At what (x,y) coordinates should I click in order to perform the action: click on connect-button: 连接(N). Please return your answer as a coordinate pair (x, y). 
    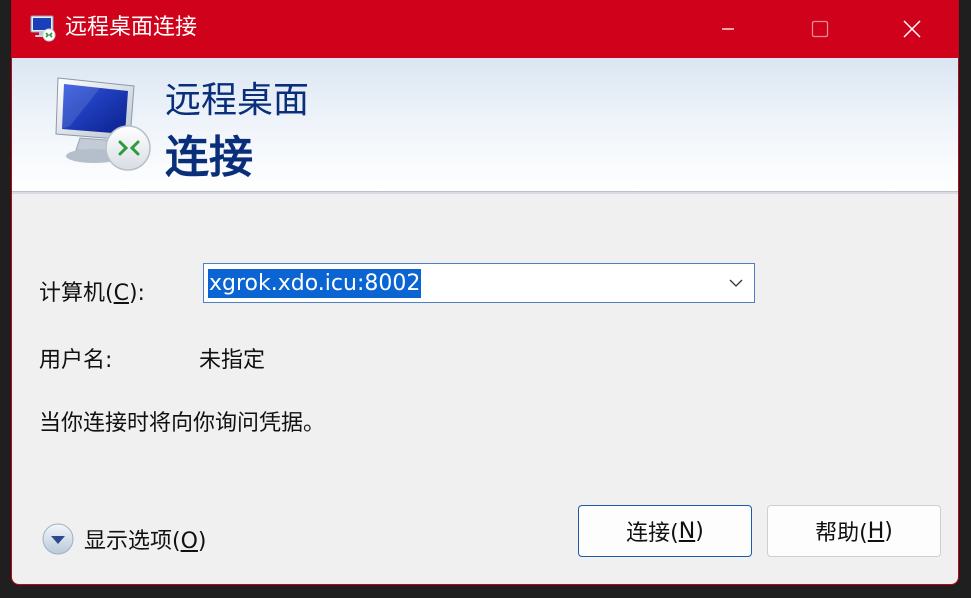
    Looking at the image, I should click on (665, 531).